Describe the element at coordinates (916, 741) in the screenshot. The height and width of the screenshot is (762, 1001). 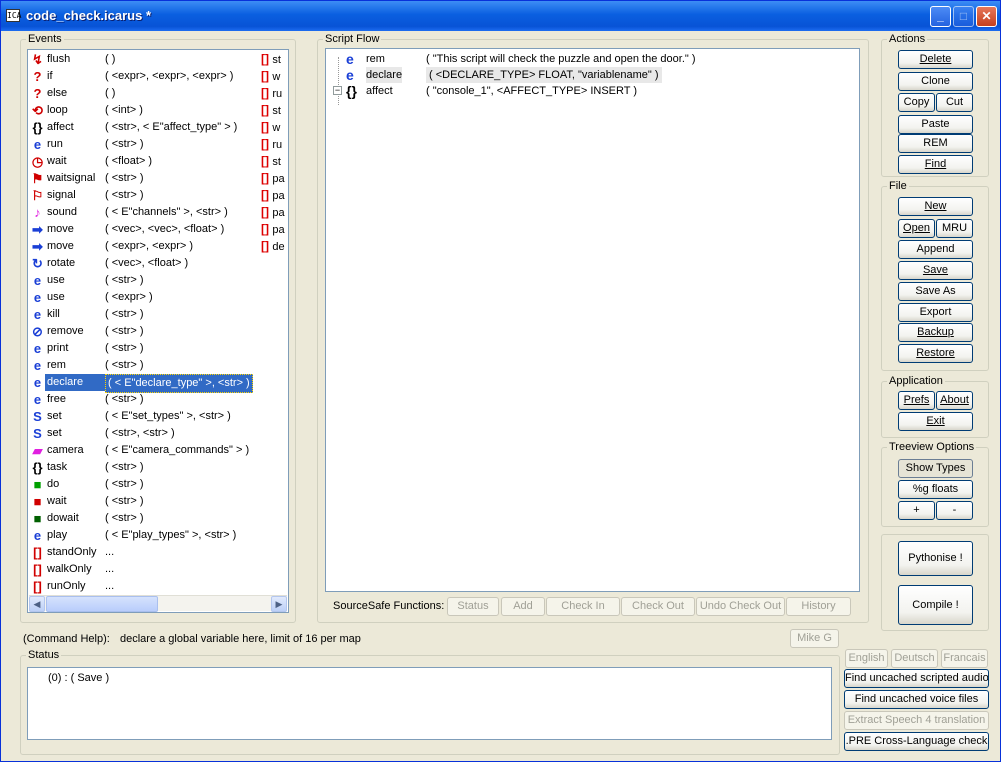
I see `pre-check-button: .PRE Cross-Language check` at that location.